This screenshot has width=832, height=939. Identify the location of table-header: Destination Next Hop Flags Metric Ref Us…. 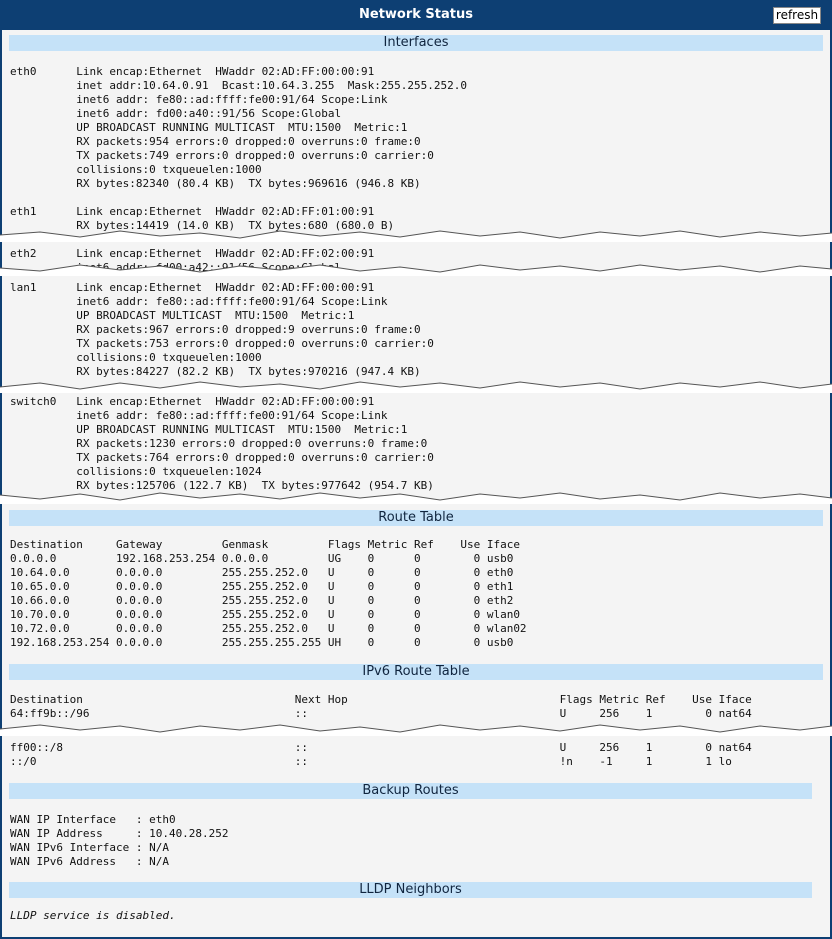
(381, 699).